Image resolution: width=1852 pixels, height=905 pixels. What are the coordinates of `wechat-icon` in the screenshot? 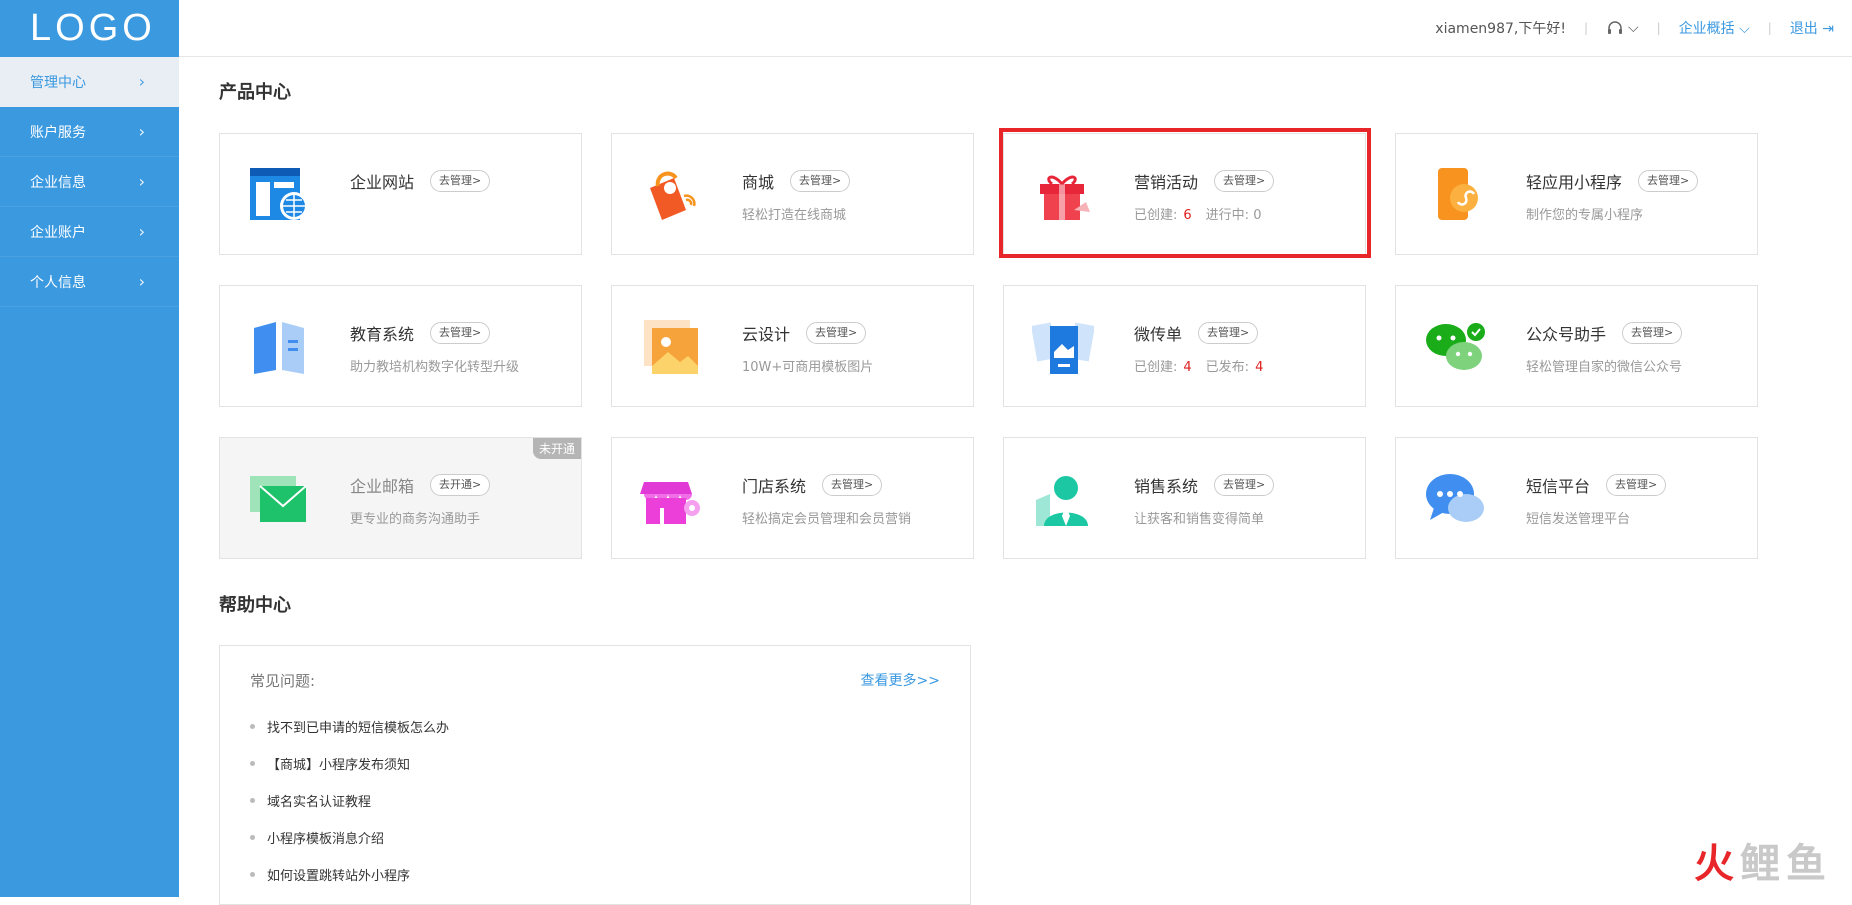 It's located at (1455, 347).